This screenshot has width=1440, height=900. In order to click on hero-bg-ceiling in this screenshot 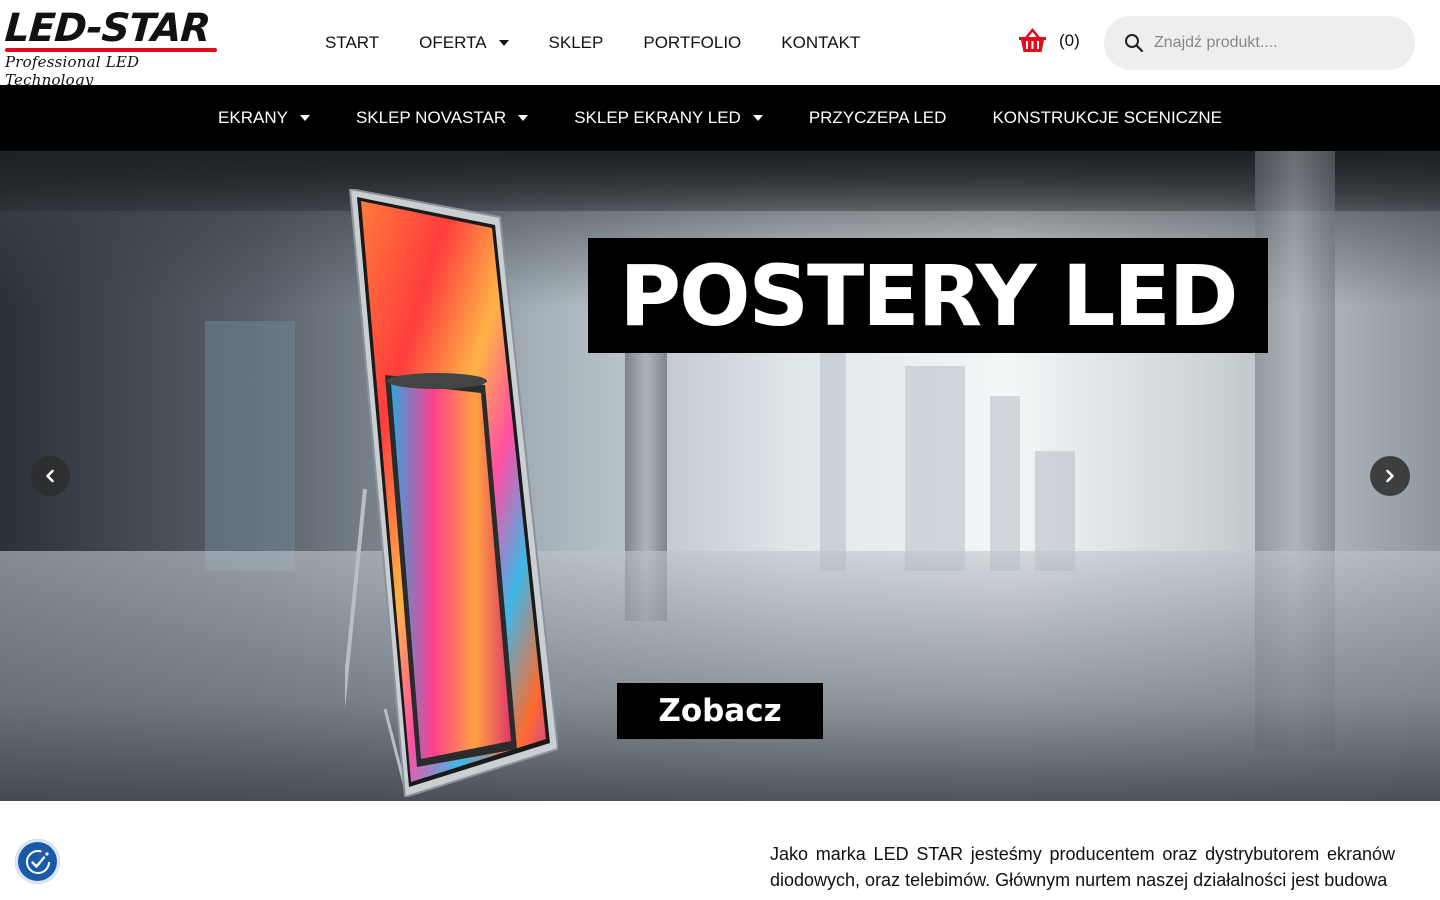, I will do `click(720, 181)`.